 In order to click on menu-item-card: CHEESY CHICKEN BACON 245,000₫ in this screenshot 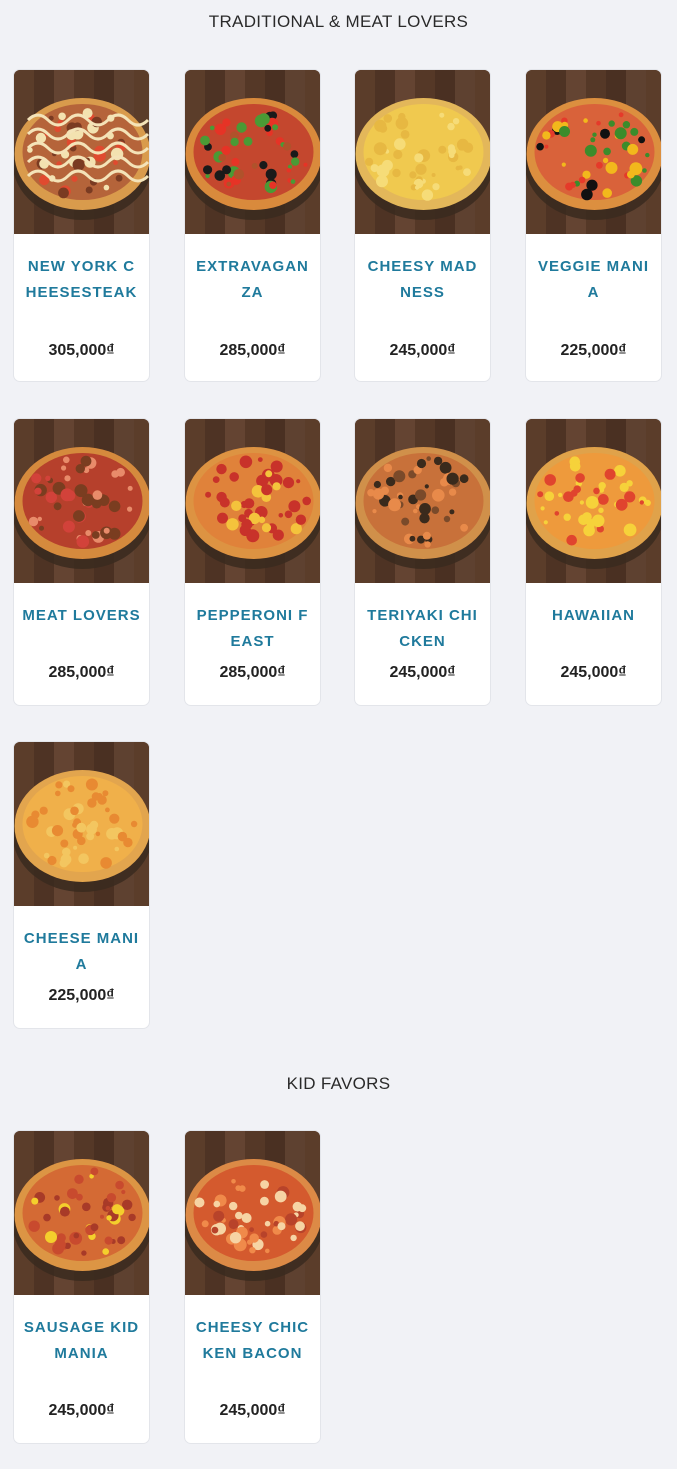, I will do `click(252, 1287)`.